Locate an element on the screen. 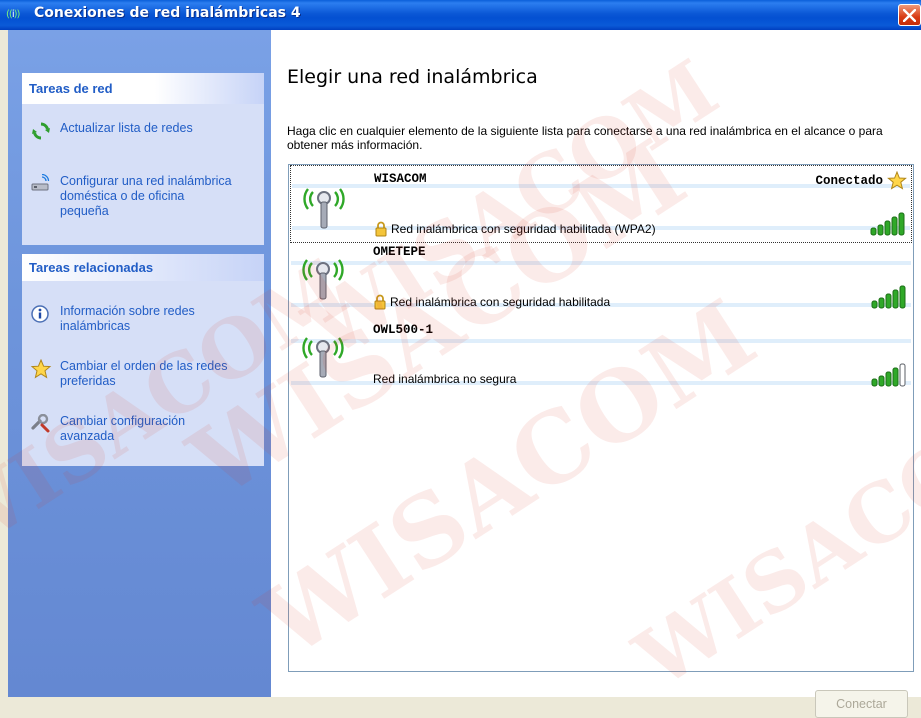 The width and height of the screenshot is (921, 718). sidebar-item-label: Cambiar configuración avanzada is located at coordinates (123, 428).